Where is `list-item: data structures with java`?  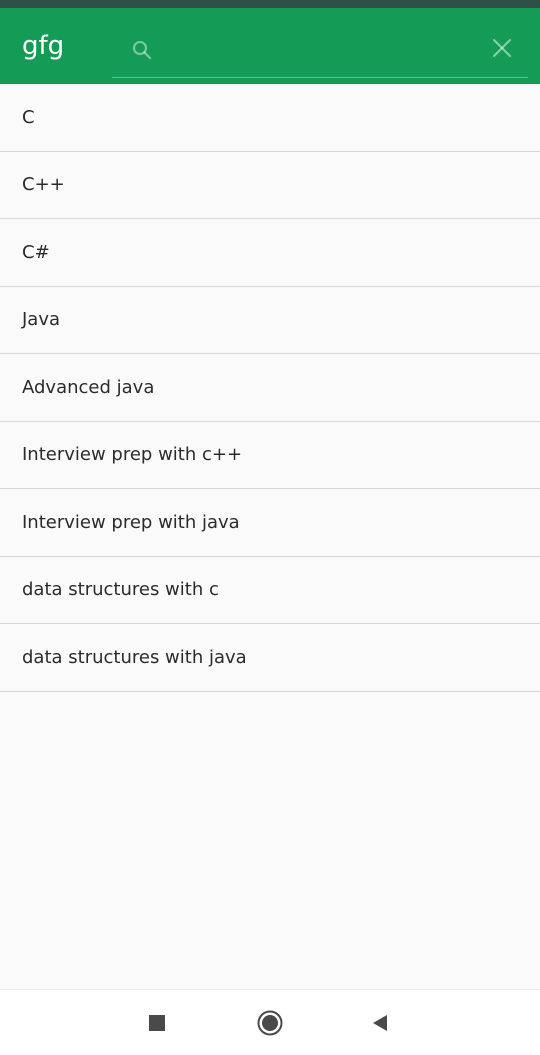 list-item: data structures with java is located at coordinates (270, 658).